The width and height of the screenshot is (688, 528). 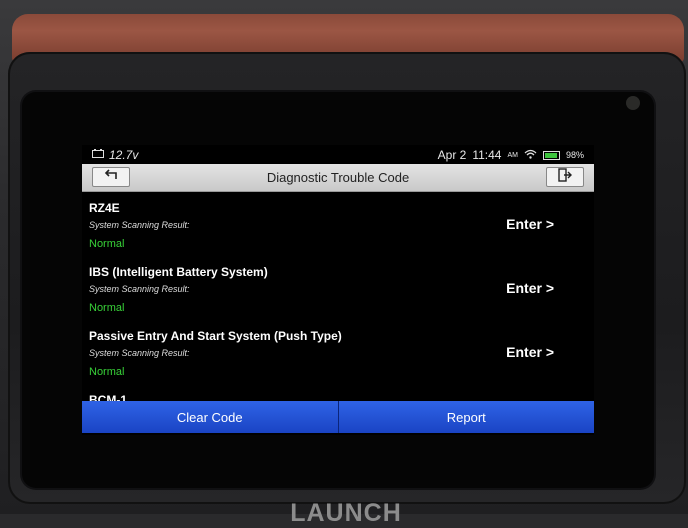 I want to click on system-name: RZ4E, so click(x=104, y=208).